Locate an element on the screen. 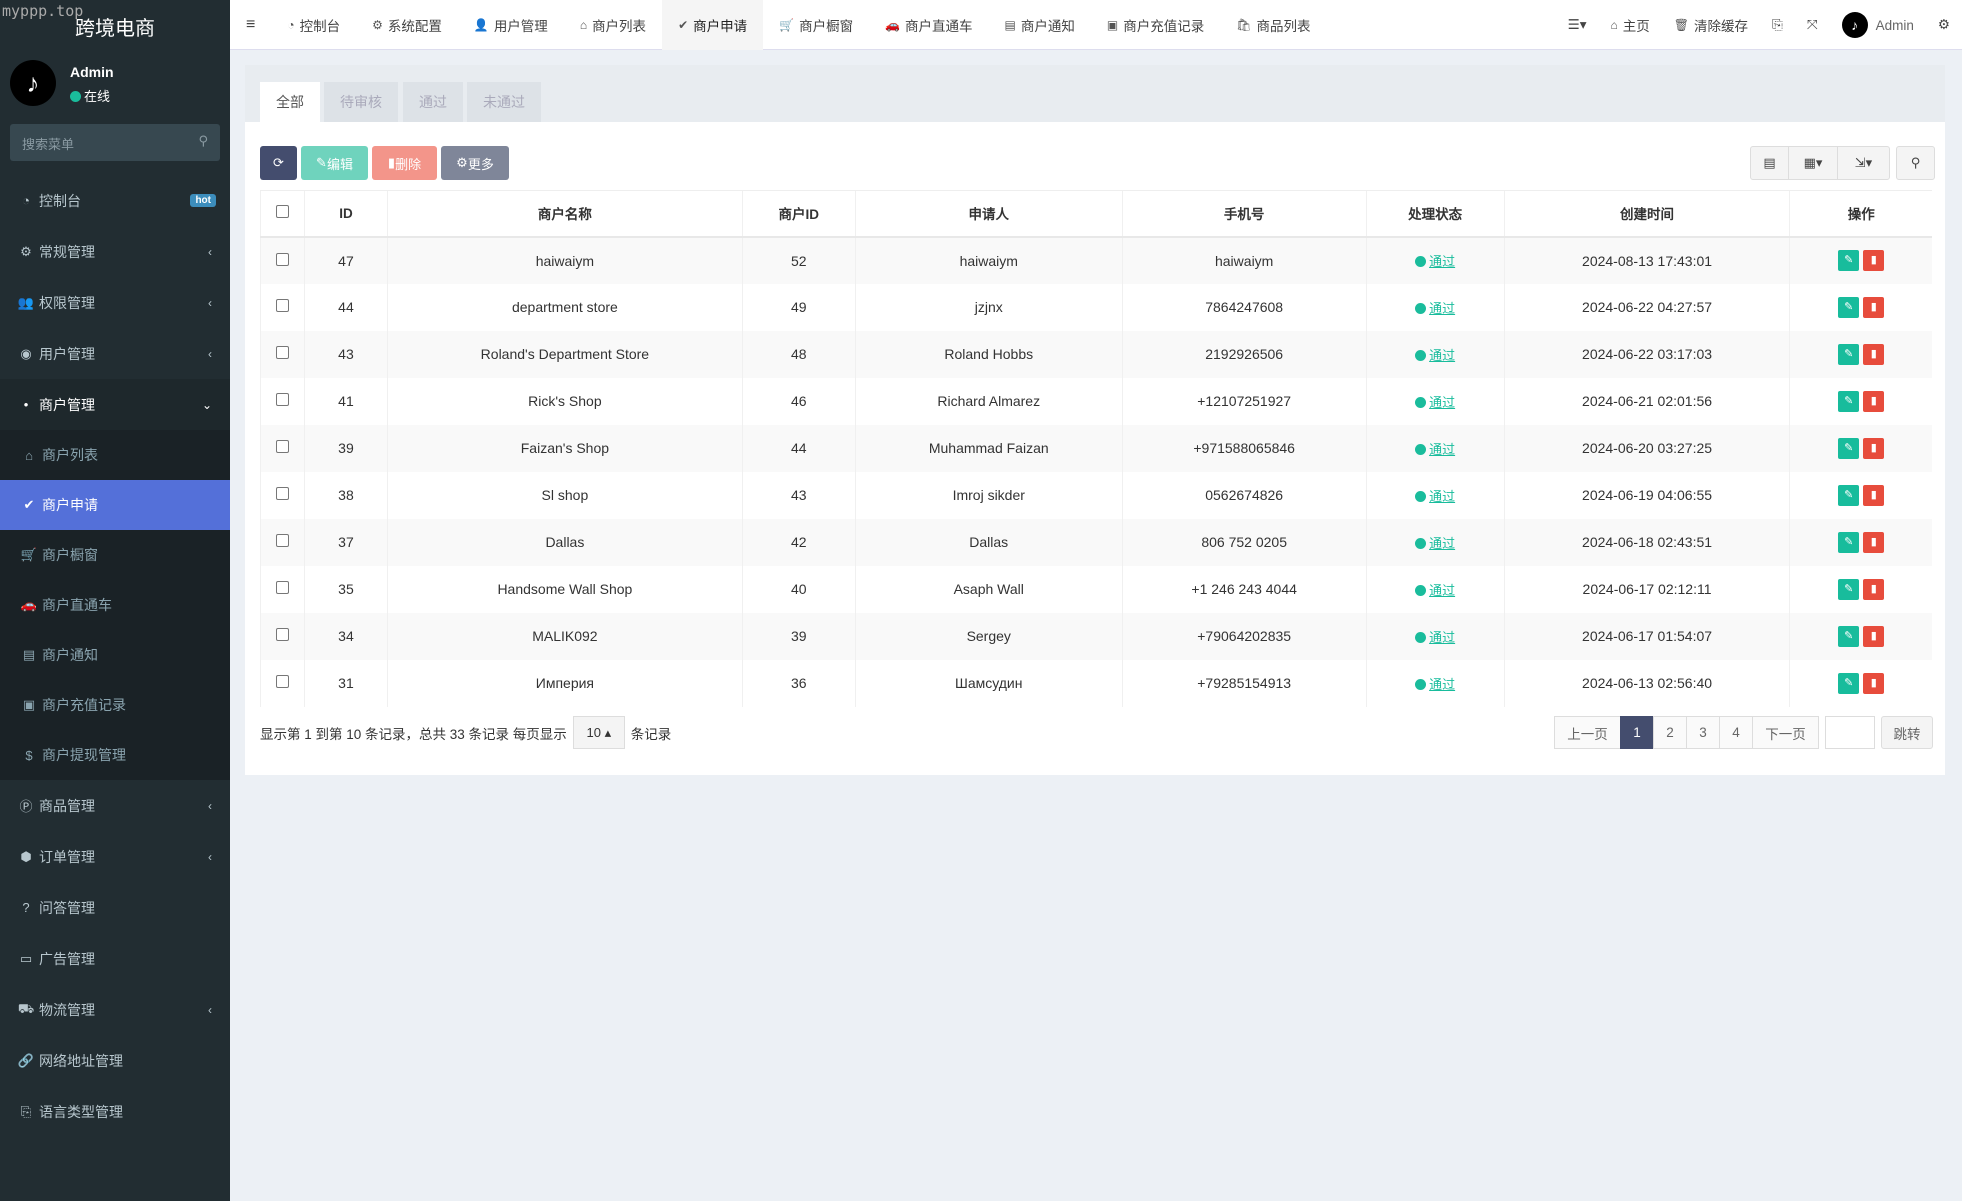 The width and height of the screenshot is (1962, 1201). search-input: 搜索菜单 ⚲ is located at coordinates (115, 142).